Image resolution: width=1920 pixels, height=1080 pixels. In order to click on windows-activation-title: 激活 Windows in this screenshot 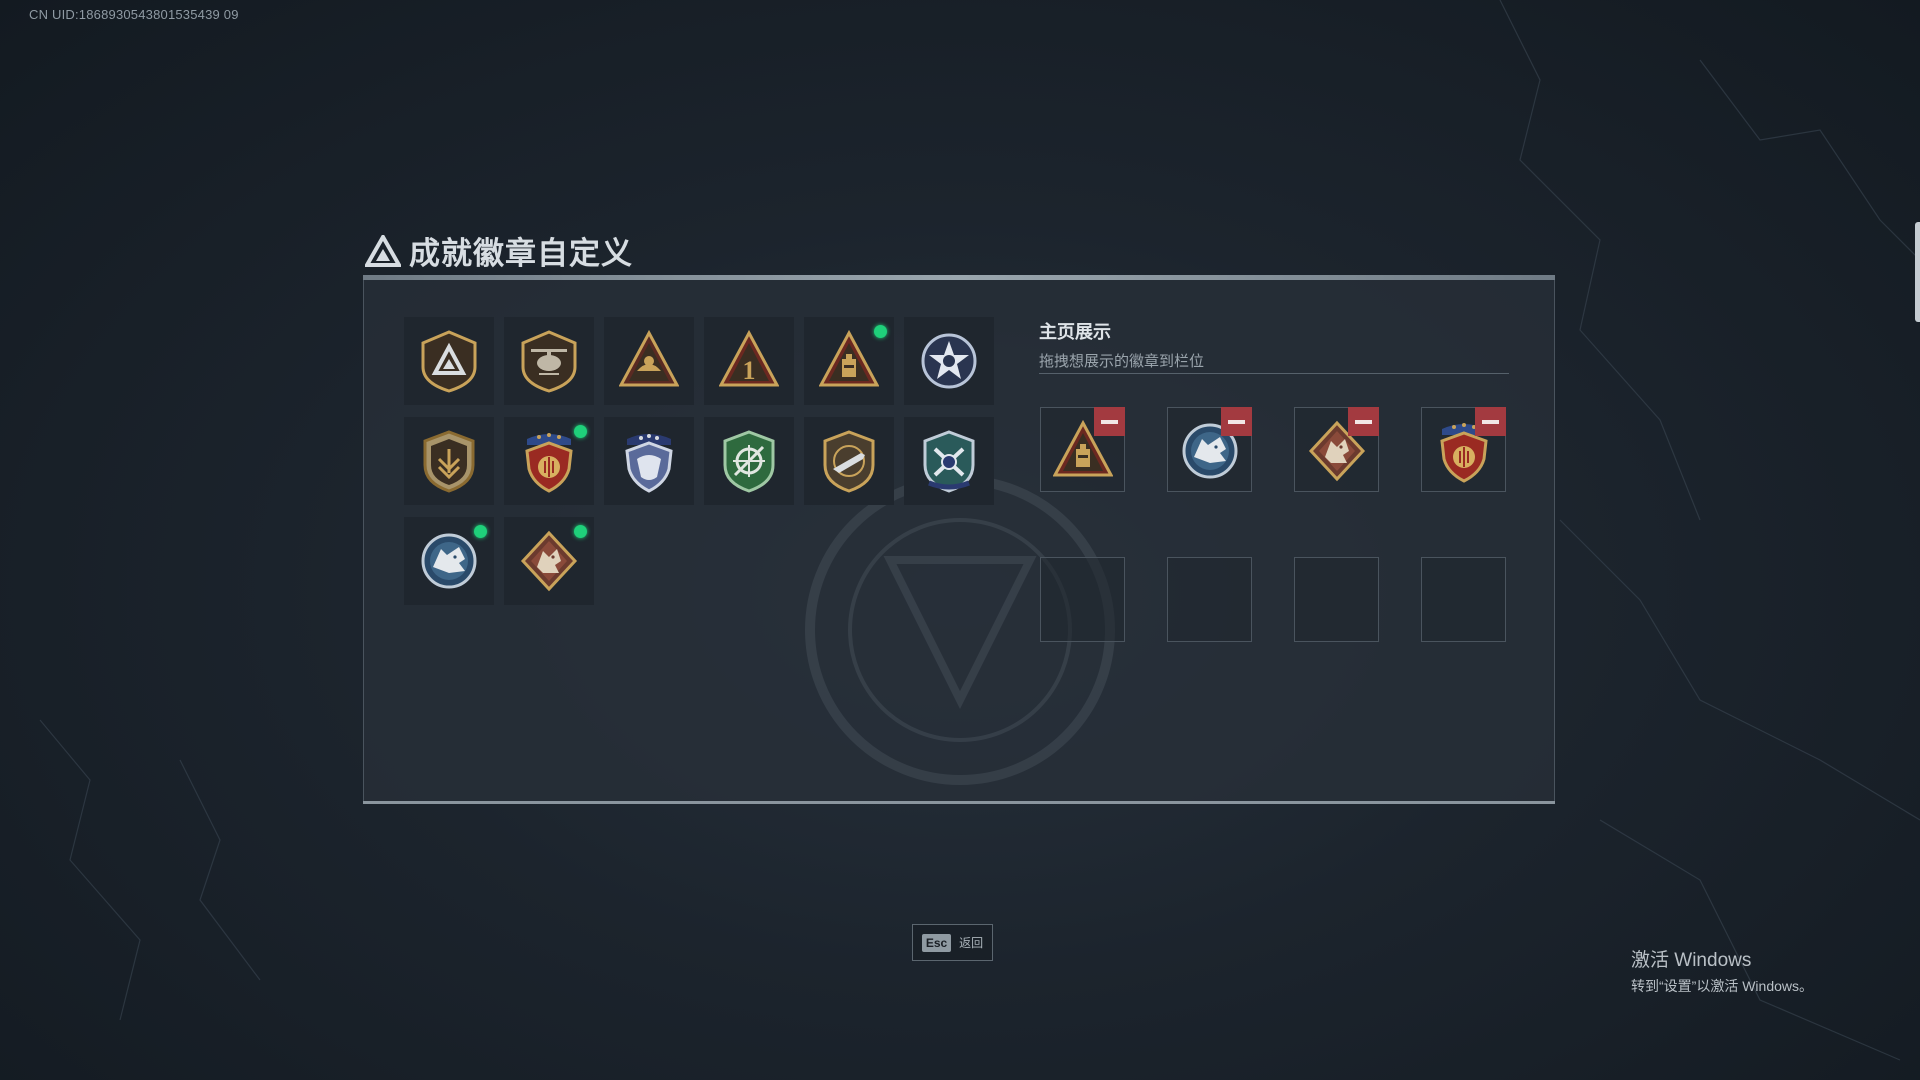, I will do `click(1691, 960)`.